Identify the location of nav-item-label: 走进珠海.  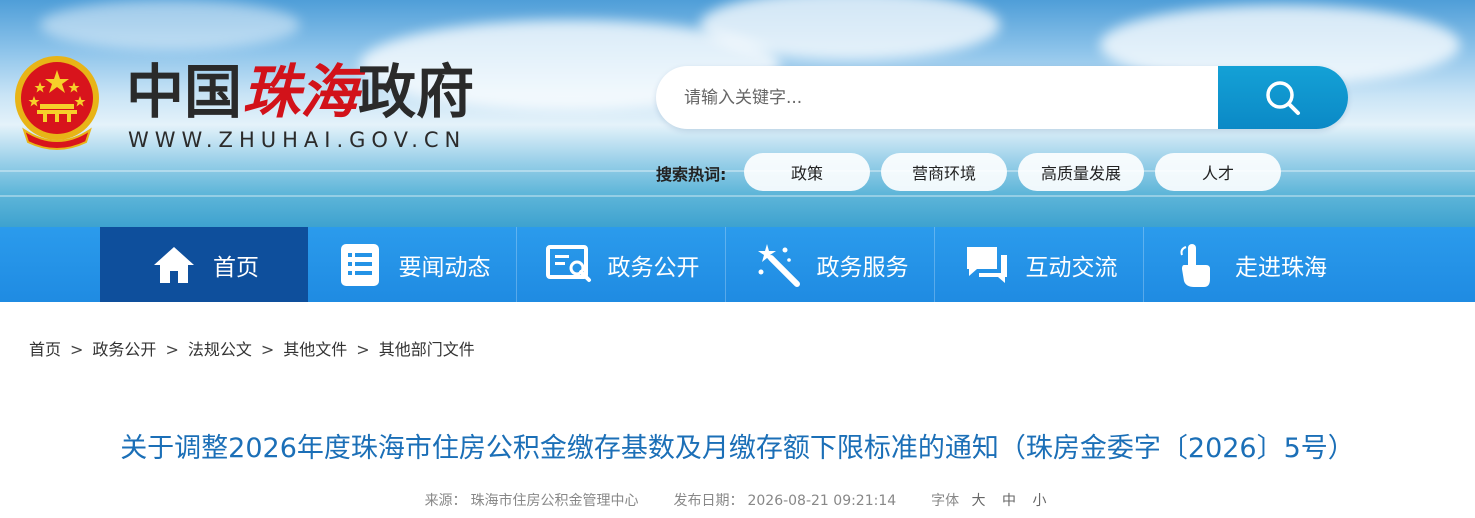
(1281, 267).